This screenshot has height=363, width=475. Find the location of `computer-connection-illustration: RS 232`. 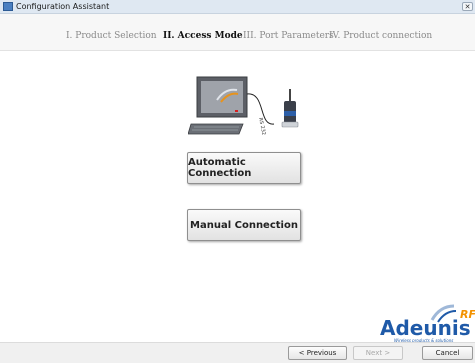

computer-connection-illustration: RS 232 is located at coordinates (243, 106).